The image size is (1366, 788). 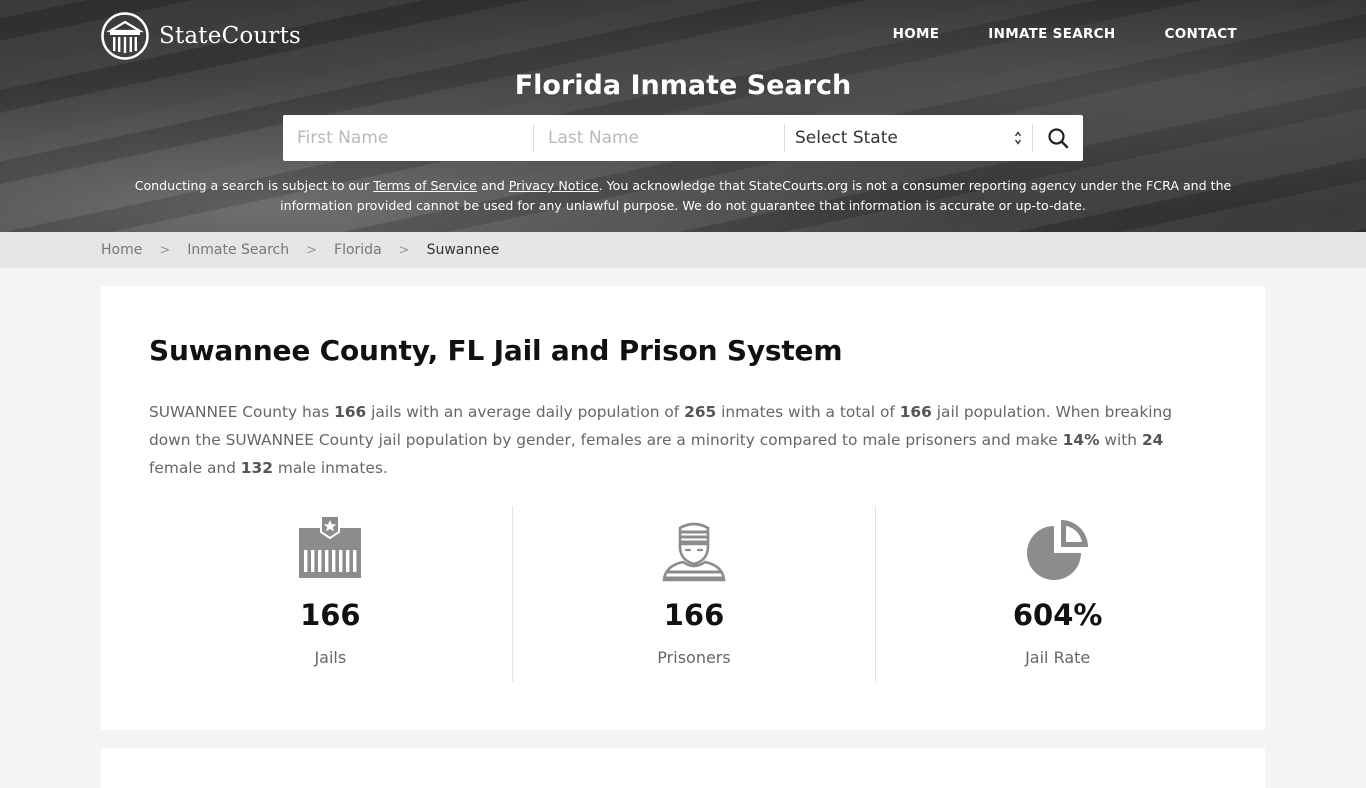 What do you see at coordinates (1057, 594) in the screenshot?
I see `stat-jail-rate: 604% Jail Rate` at bounding box center [1057, 594].